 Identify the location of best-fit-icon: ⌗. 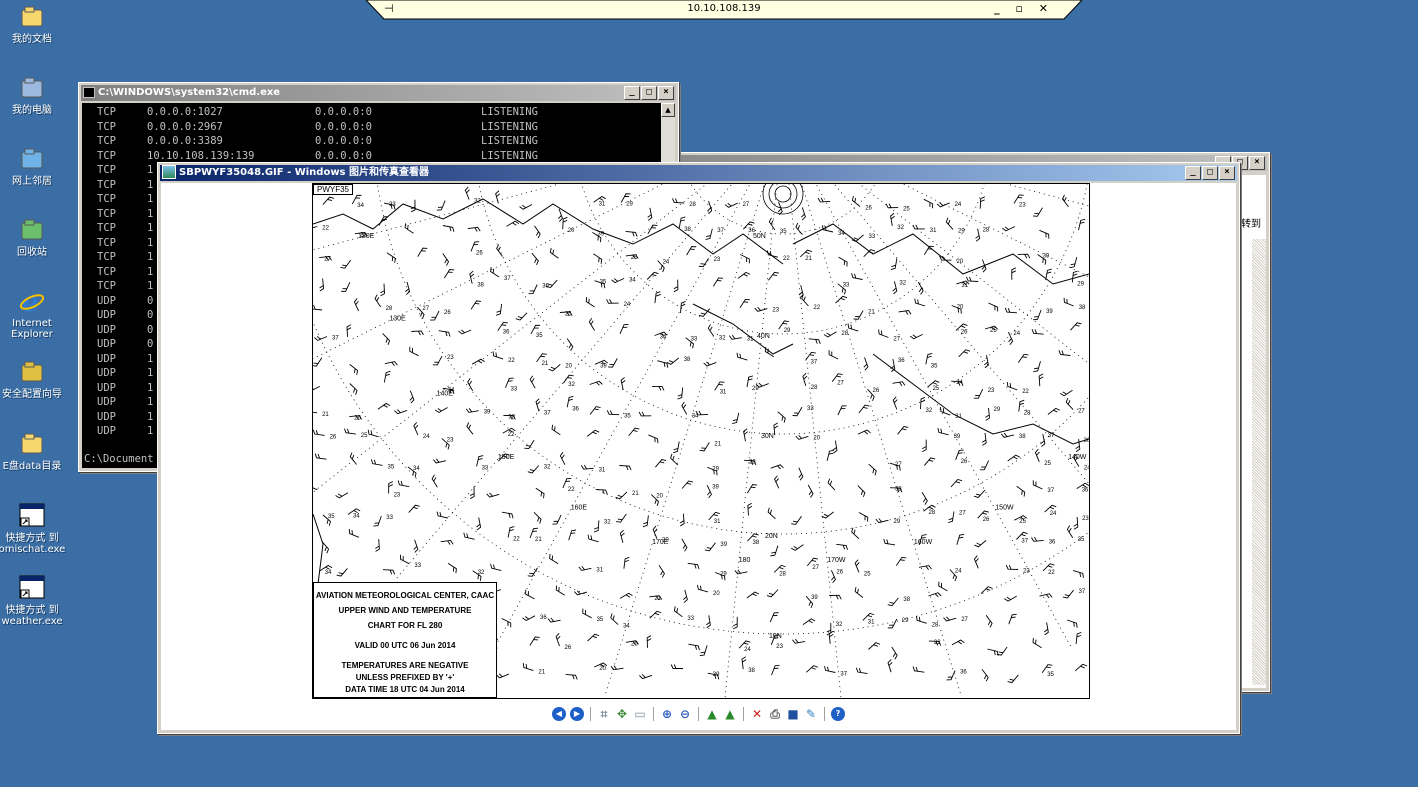
(604, 714).